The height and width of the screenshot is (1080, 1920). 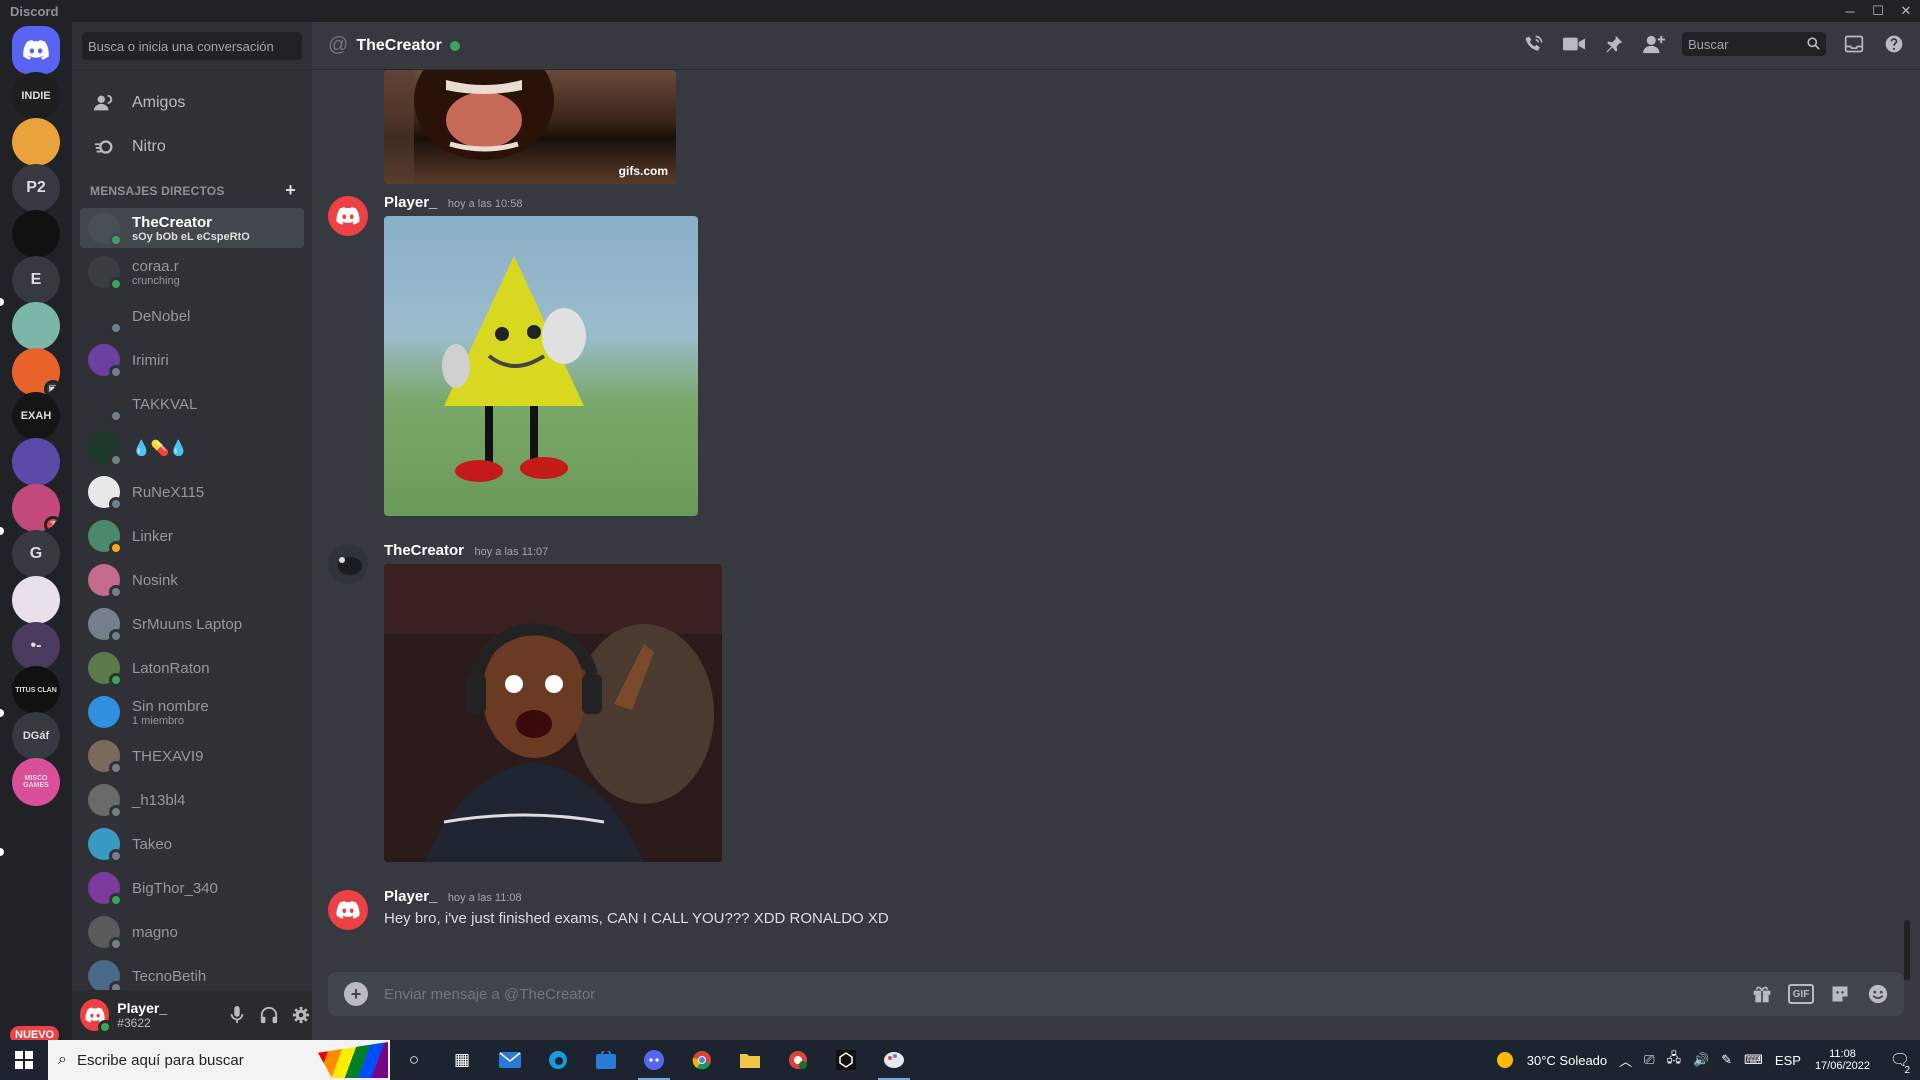 I want to click on user-avatar, so click(x=96, y=1016).